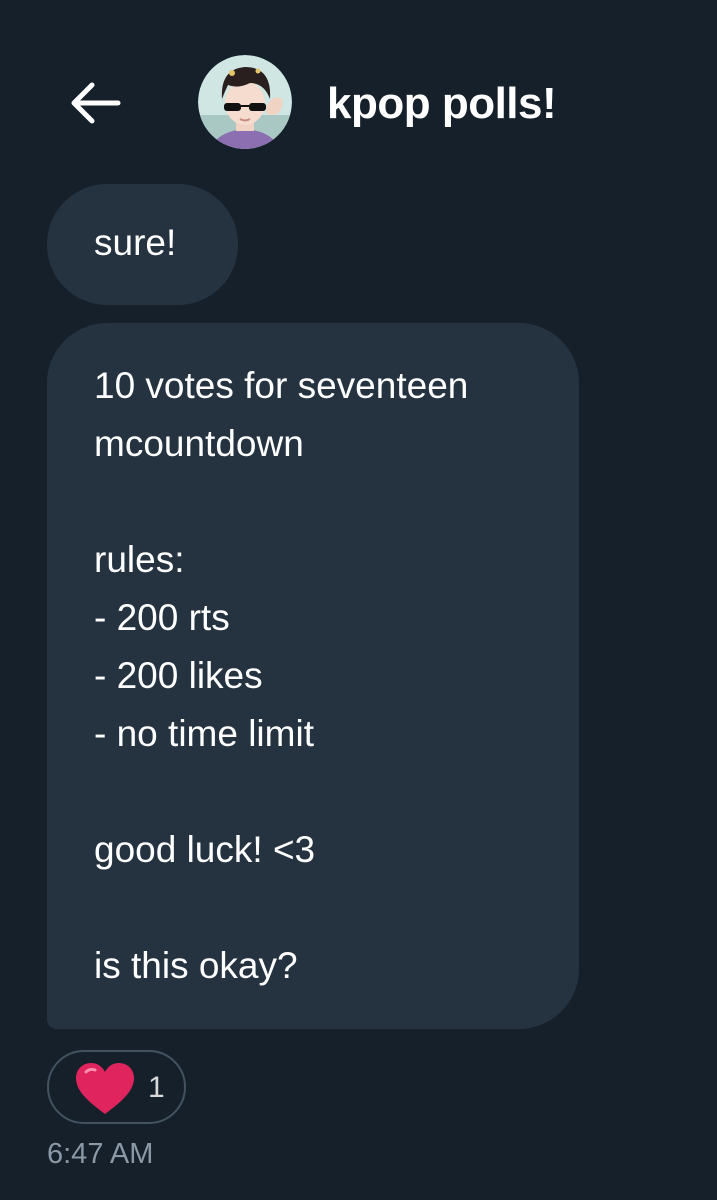 This screenshot has width=717, height=1200. I want to click on avatar, so click(245, 102).